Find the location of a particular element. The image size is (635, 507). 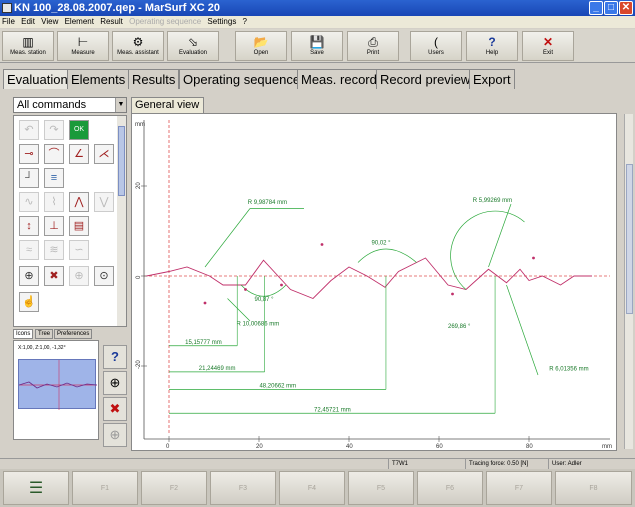

intersection-icon: ⋌ is located at coordinates (104, 154).